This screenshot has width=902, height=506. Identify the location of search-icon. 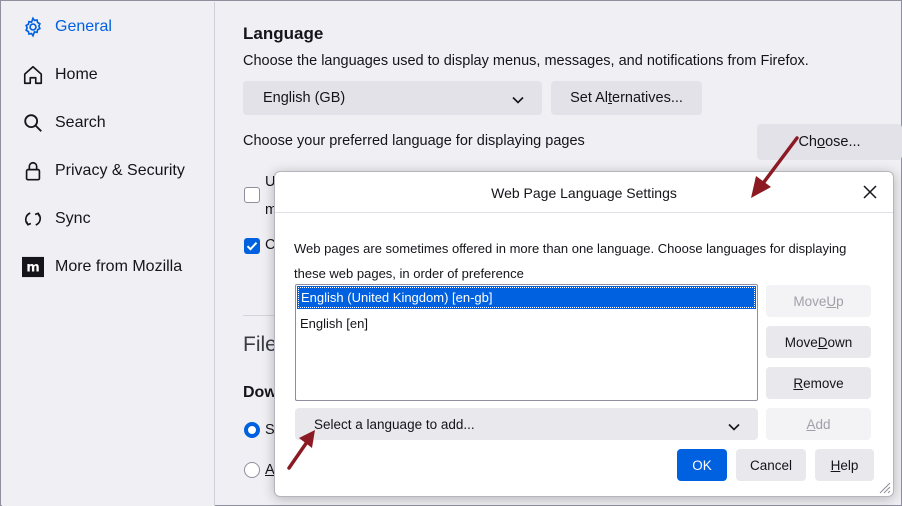
(33, 123).